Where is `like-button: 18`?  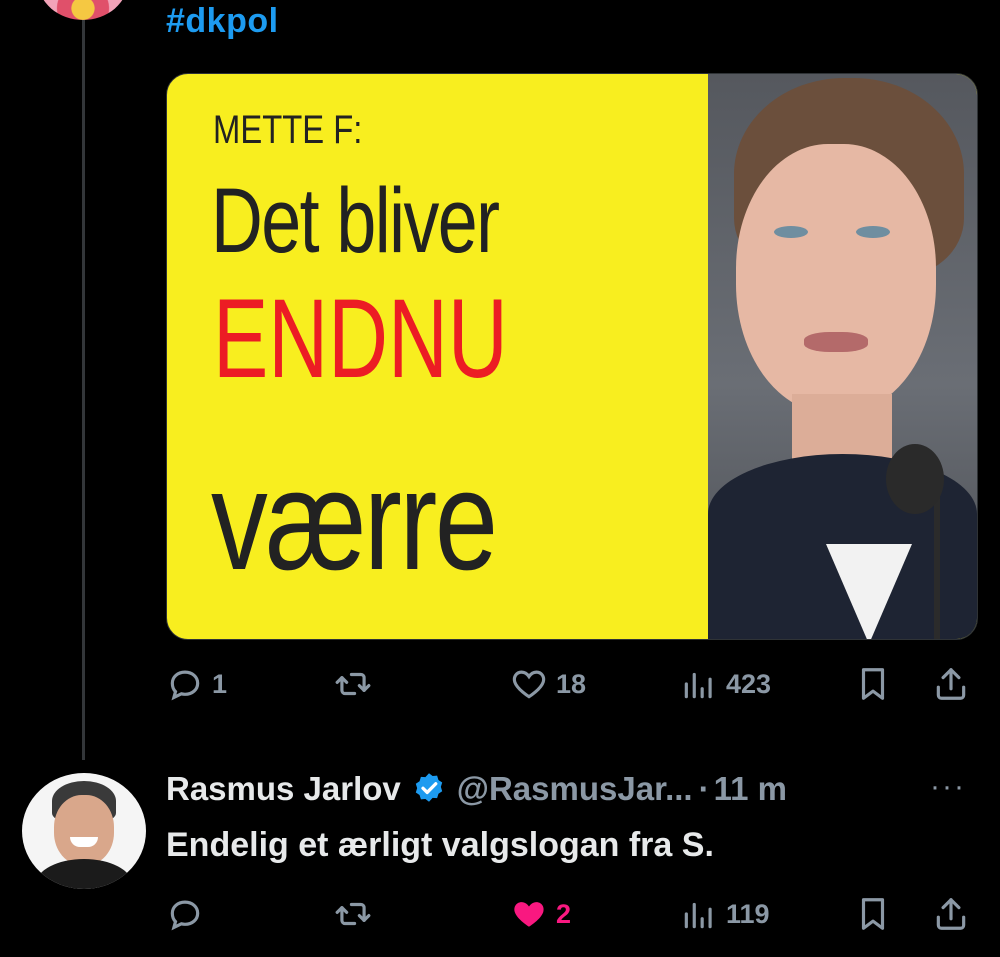
like-button: 18 is located at coordinates (548, 684).